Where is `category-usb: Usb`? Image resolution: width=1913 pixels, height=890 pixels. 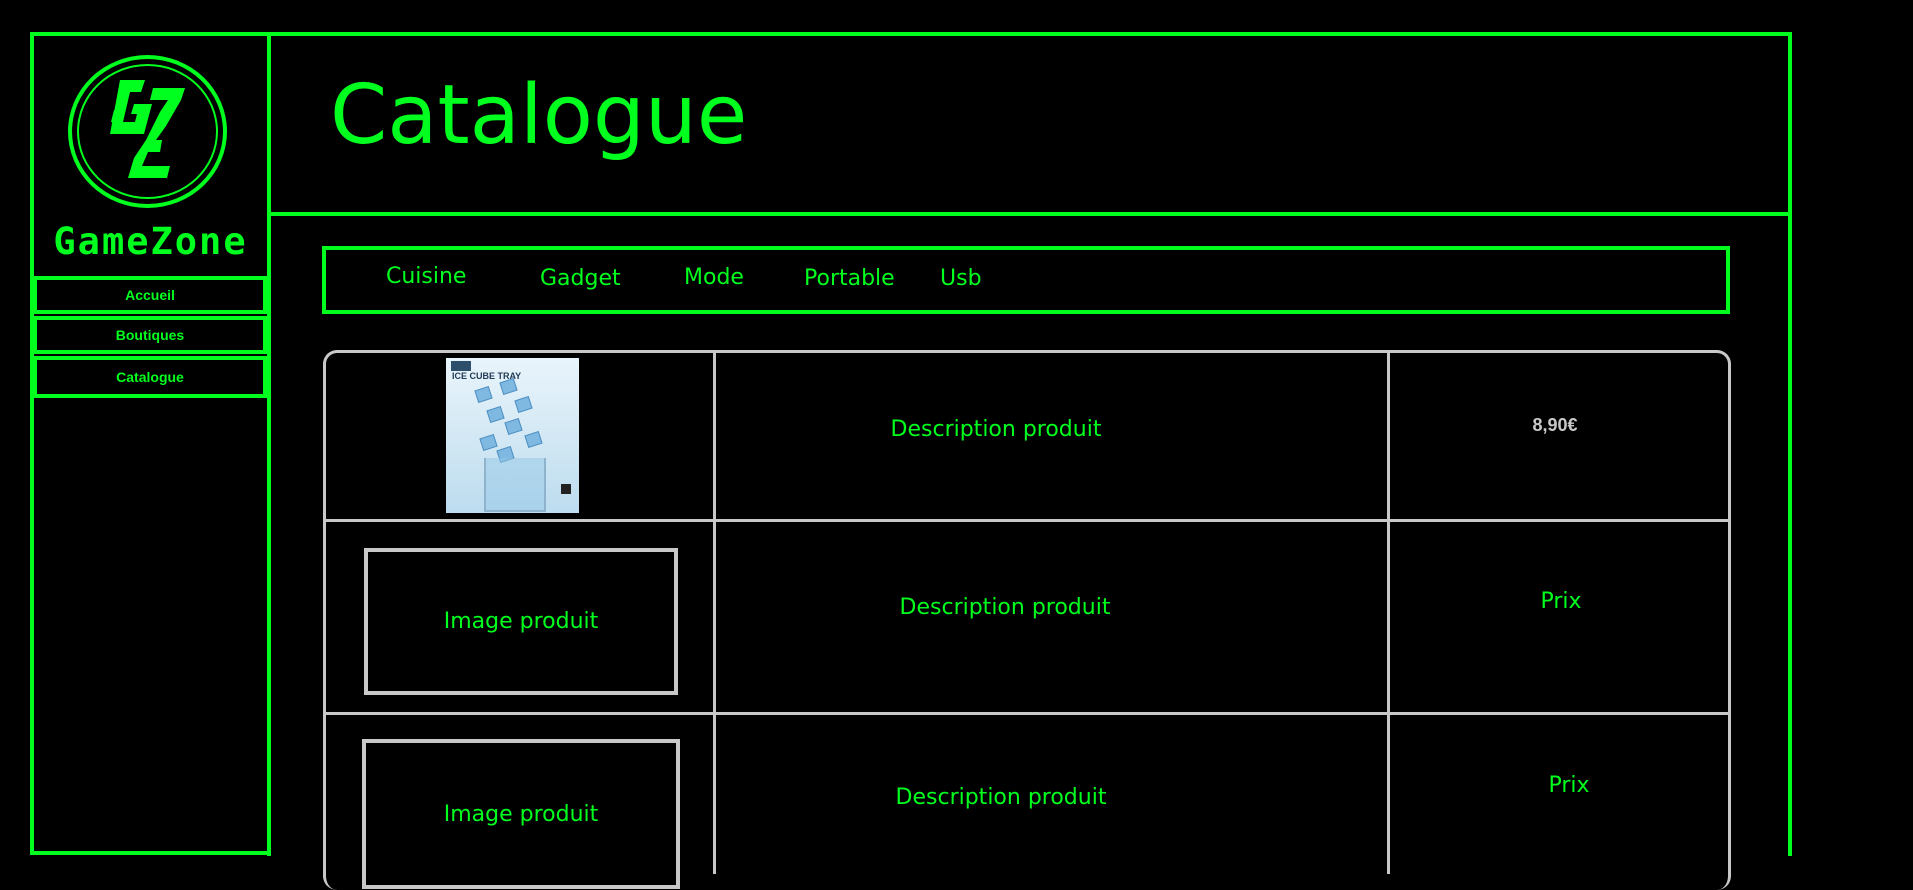 category-usb: Usb is located at coordinates (961, 278).